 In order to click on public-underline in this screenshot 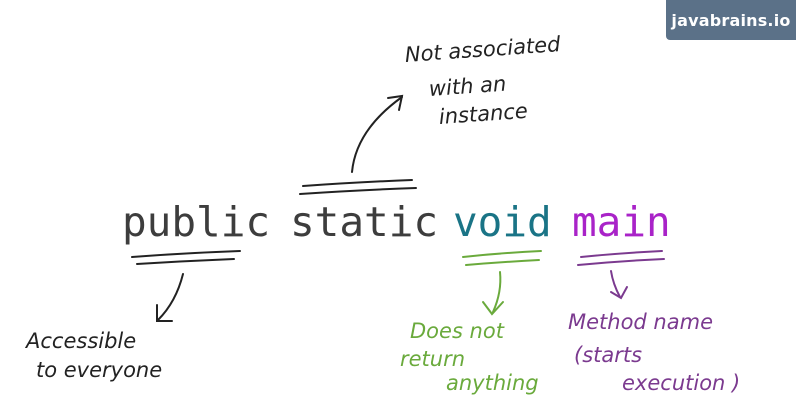, I will do `click(186, 257)`.